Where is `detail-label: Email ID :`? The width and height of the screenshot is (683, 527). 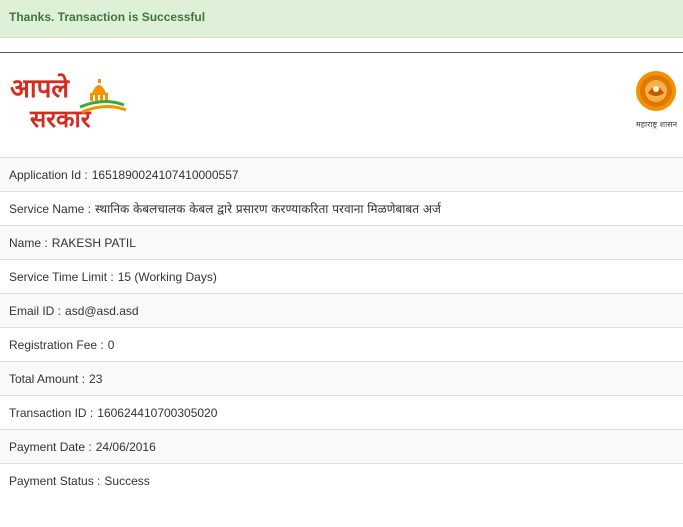
detail-label: Email ID : is located at coordinates (35, 310).